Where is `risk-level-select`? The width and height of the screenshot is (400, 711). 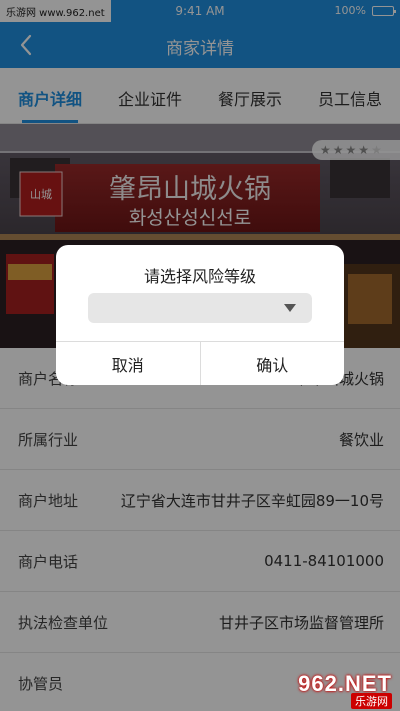 risk-level-select is located at coordinates (200, 308).